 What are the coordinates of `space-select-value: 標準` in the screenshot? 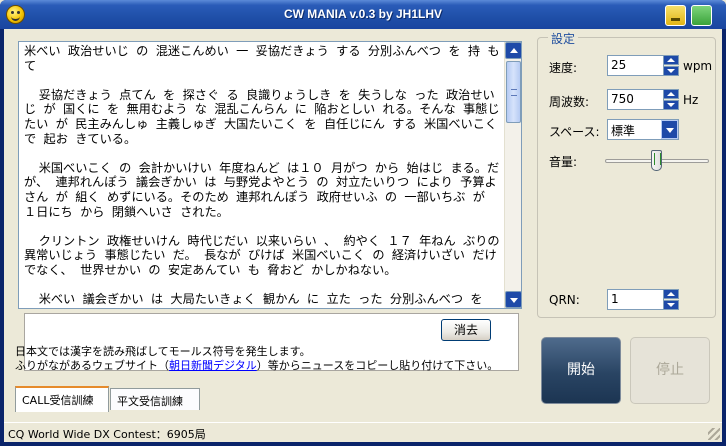 It's located at (623, 131).